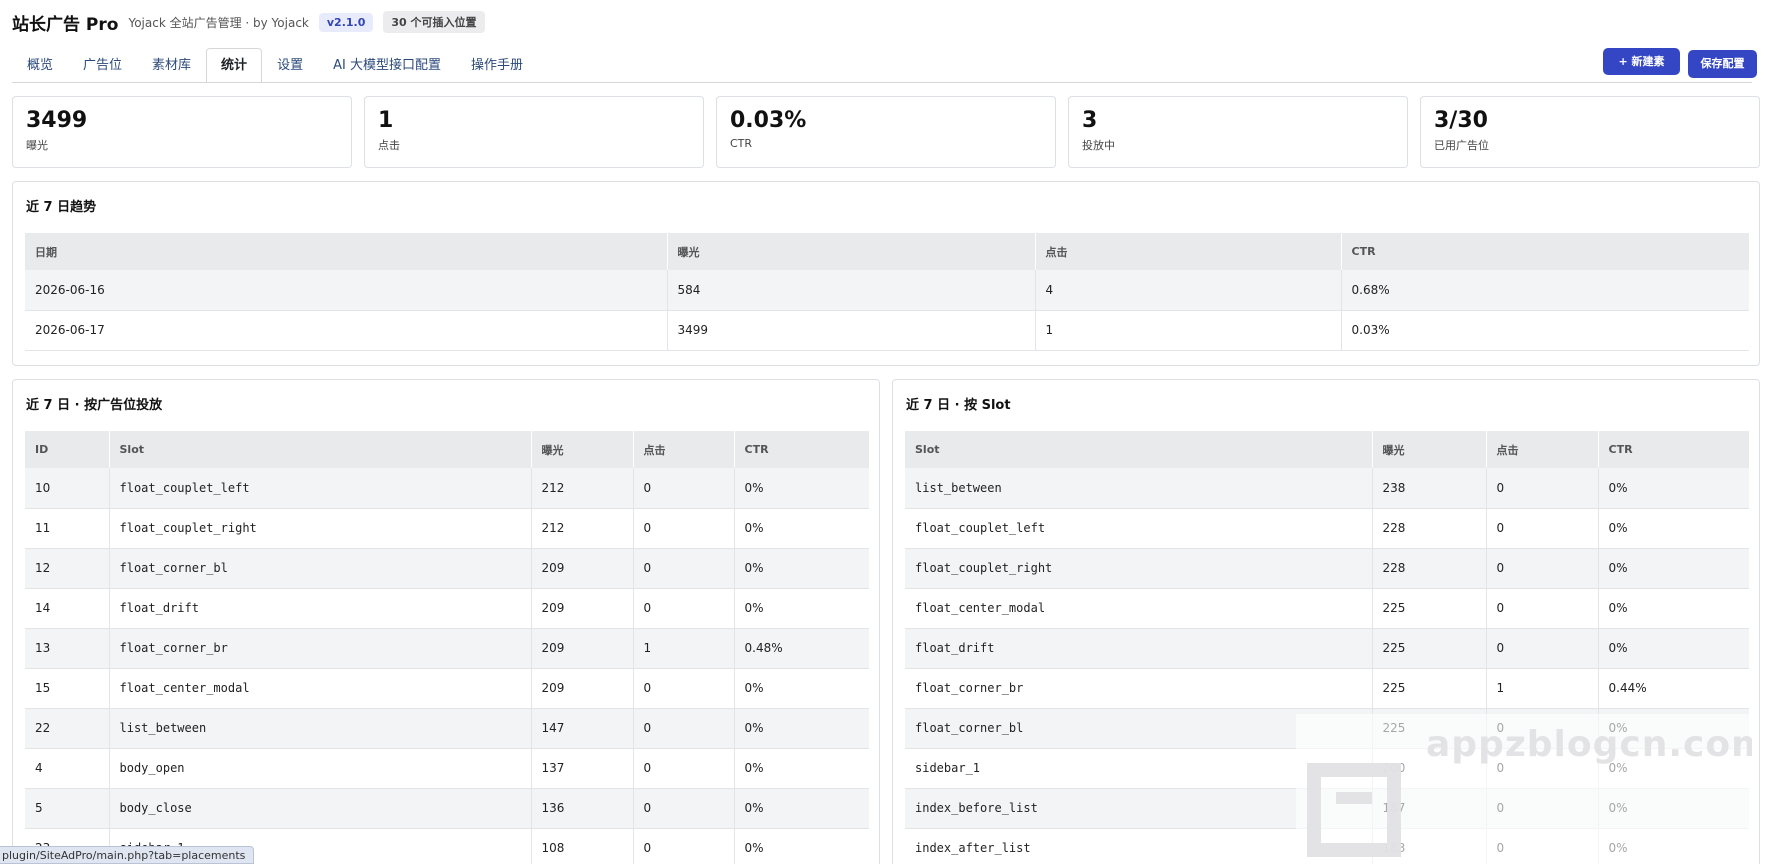 The width and height of the screenshot is (1769, 864). What do you see at coordinates (320, 568) in the screenshot?
I see `cell-slot: float_corner_bl` at bounding box center [320, 568].